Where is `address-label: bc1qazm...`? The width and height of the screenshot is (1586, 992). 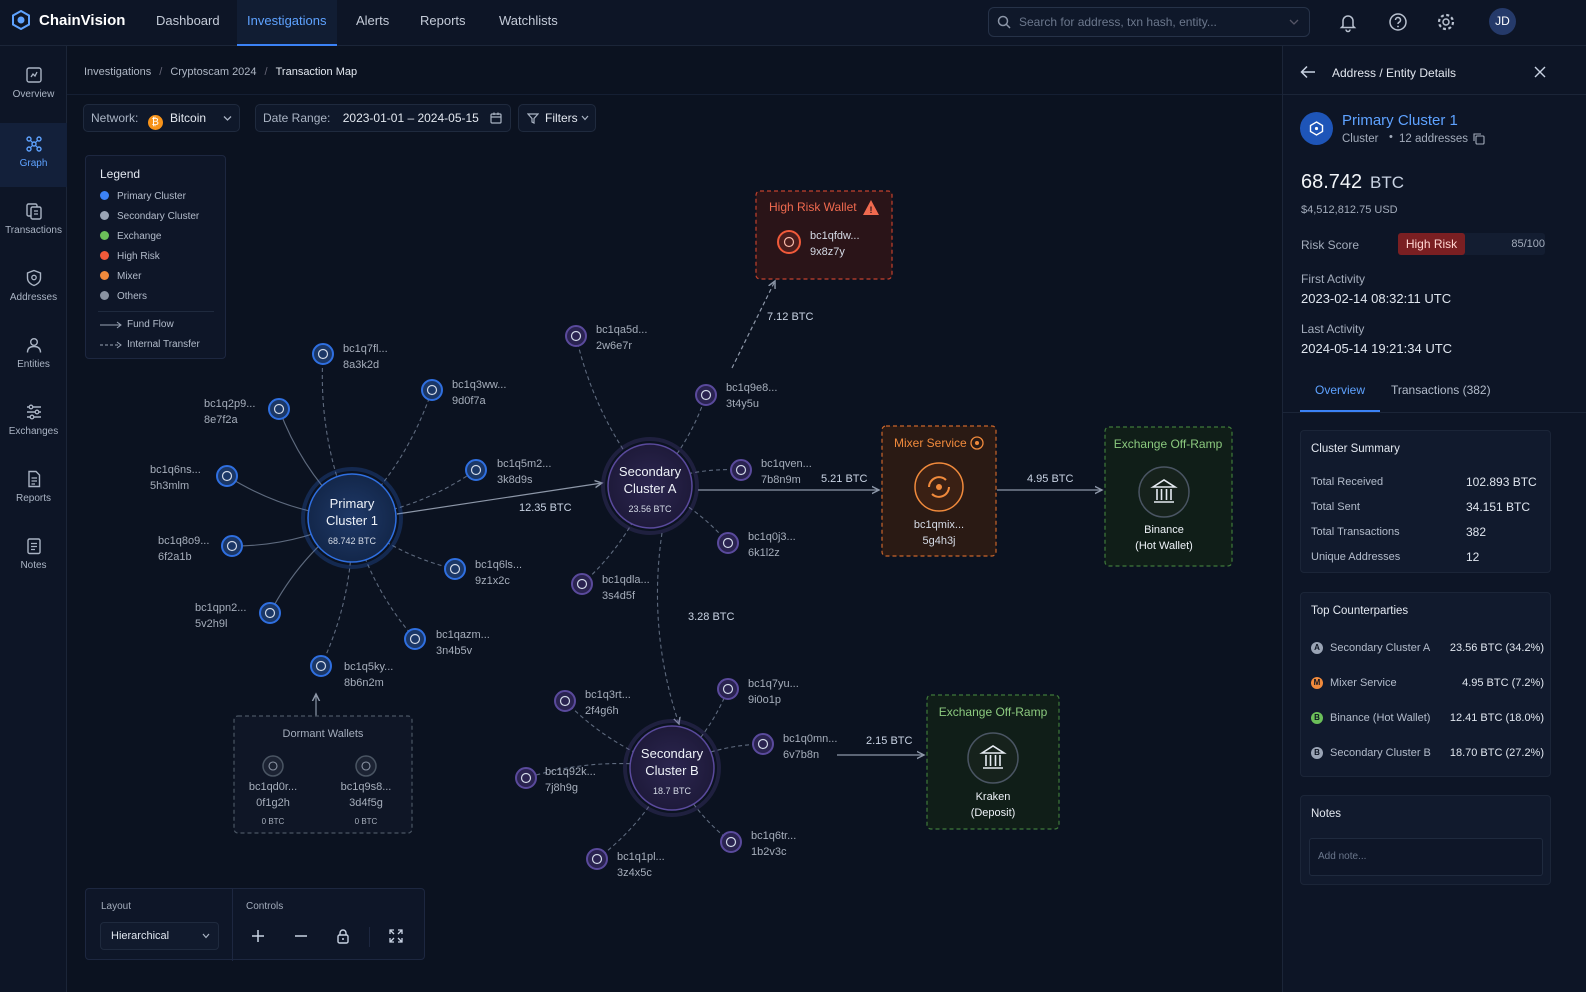
address-label: bc1qazm... is located at coordinates (463, 635).